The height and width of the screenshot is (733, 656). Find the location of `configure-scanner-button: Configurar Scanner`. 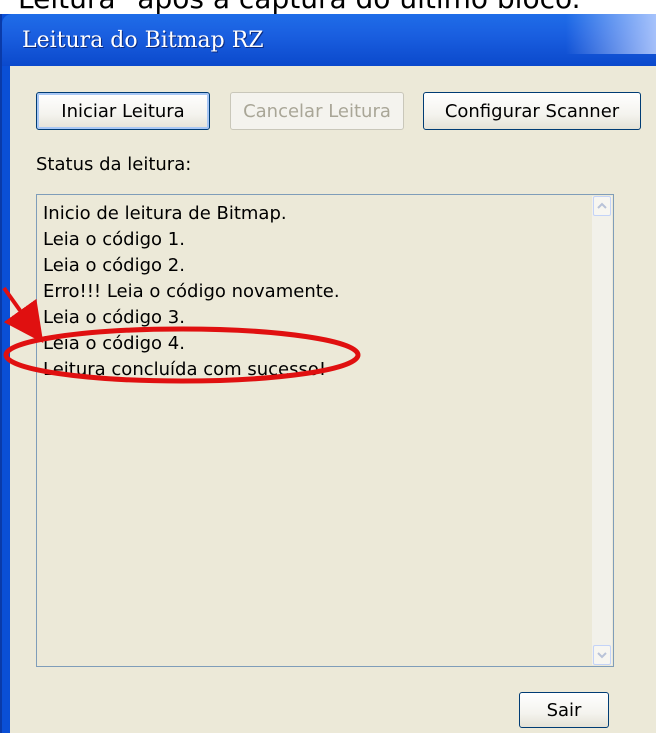

configure-scanner-button: Configurar Scanner is located at coordinates (532, 111).